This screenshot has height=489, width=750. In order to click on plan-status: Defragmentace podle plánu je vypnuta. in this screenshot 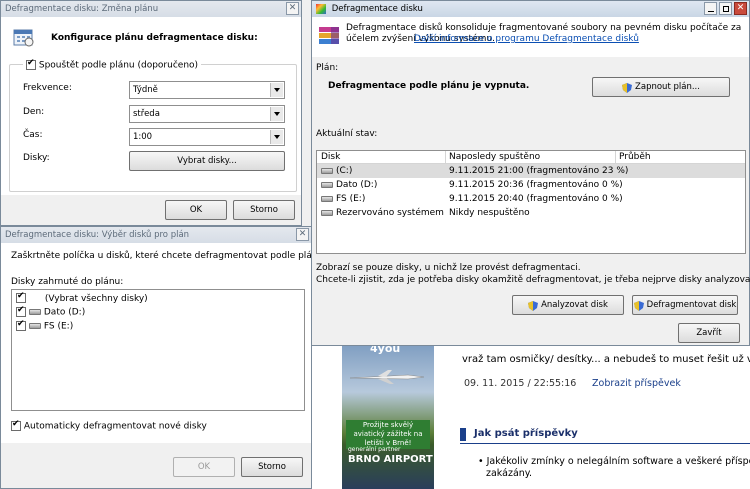, I will do `click(429, 86)`.